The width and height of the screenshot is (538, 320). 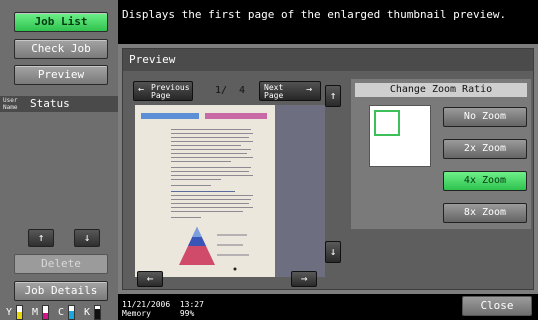 I want to click on toner-levels: YMCK, so click(x=60, y=312).